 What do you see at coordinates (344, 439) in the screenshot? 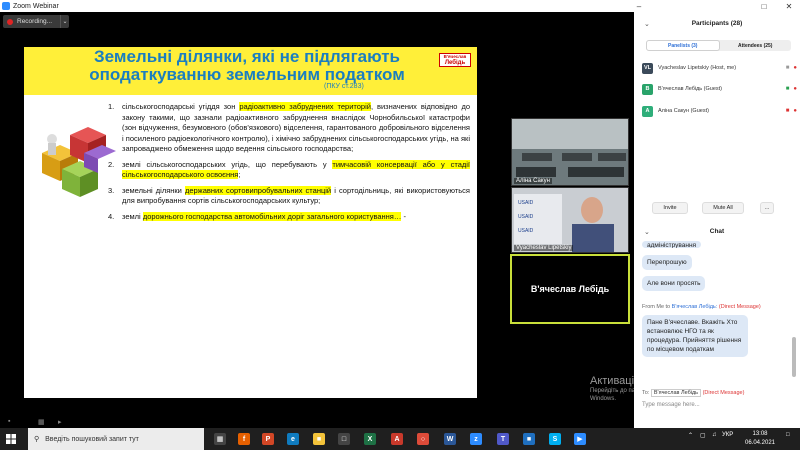
I see `store-icon: □` at bounding box center [344, 439].